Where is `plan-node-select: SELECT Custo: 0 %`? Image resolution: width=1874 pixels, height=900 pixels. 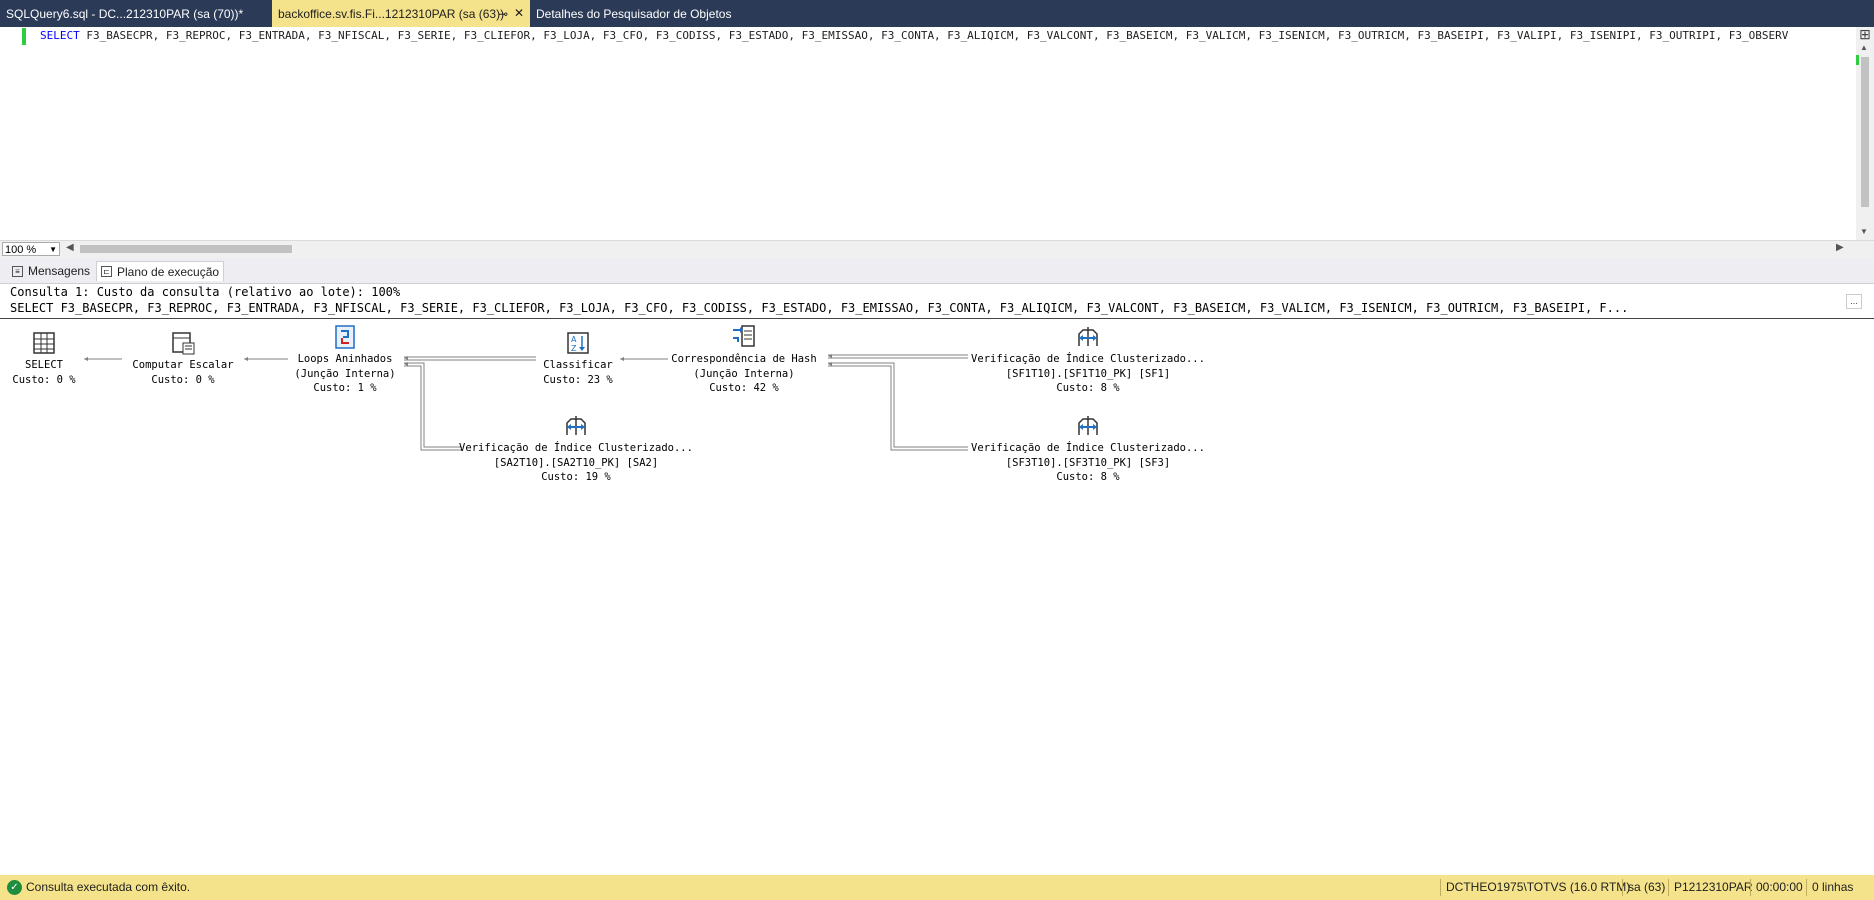
plan-node-select: SELECT Custo: 0 % is located at coordinates (44, 358).